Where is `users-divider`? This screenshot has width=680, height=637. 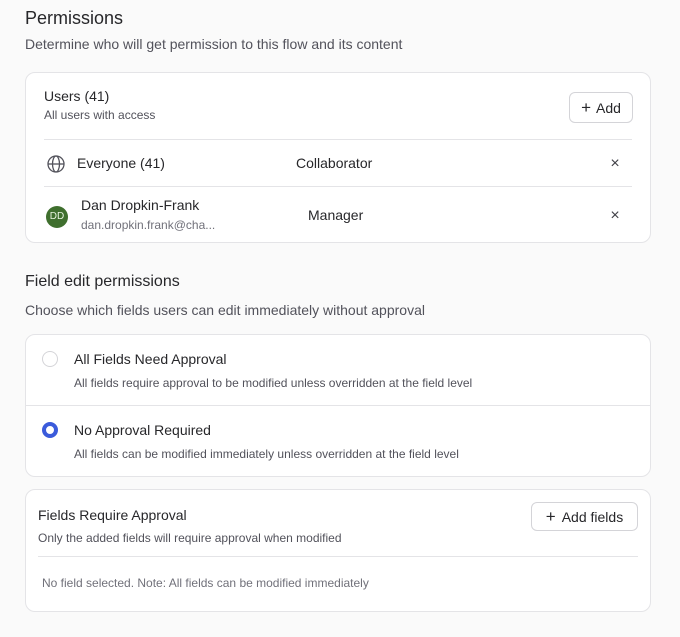
users-divider is located at coordinates (338, 139).